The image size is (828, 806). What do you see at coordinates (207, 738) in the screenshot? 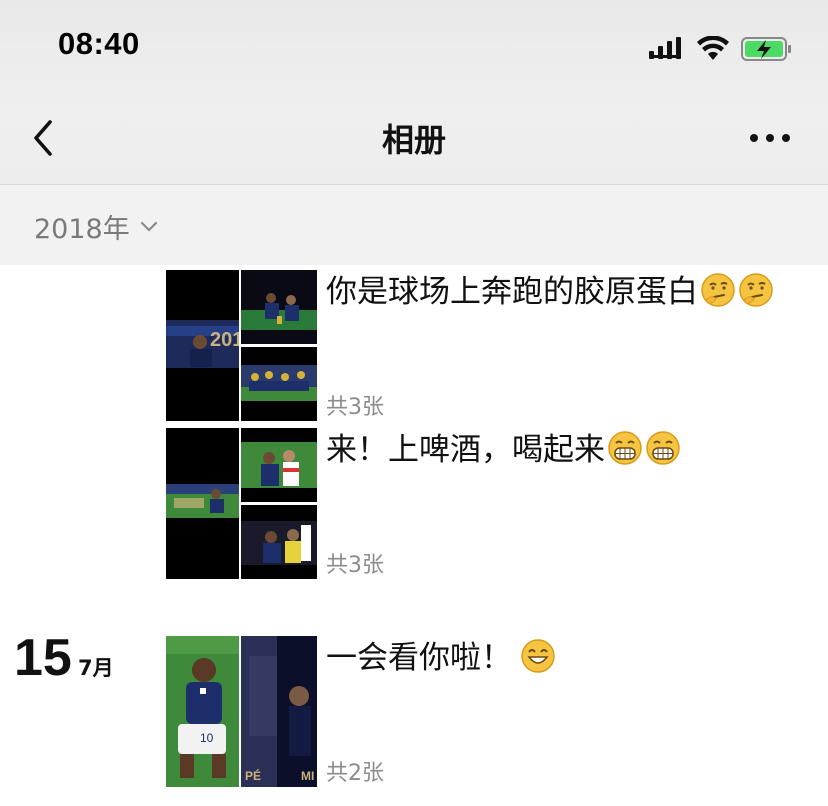
I see `svg-text: 10` at bounding box center [207, 738].